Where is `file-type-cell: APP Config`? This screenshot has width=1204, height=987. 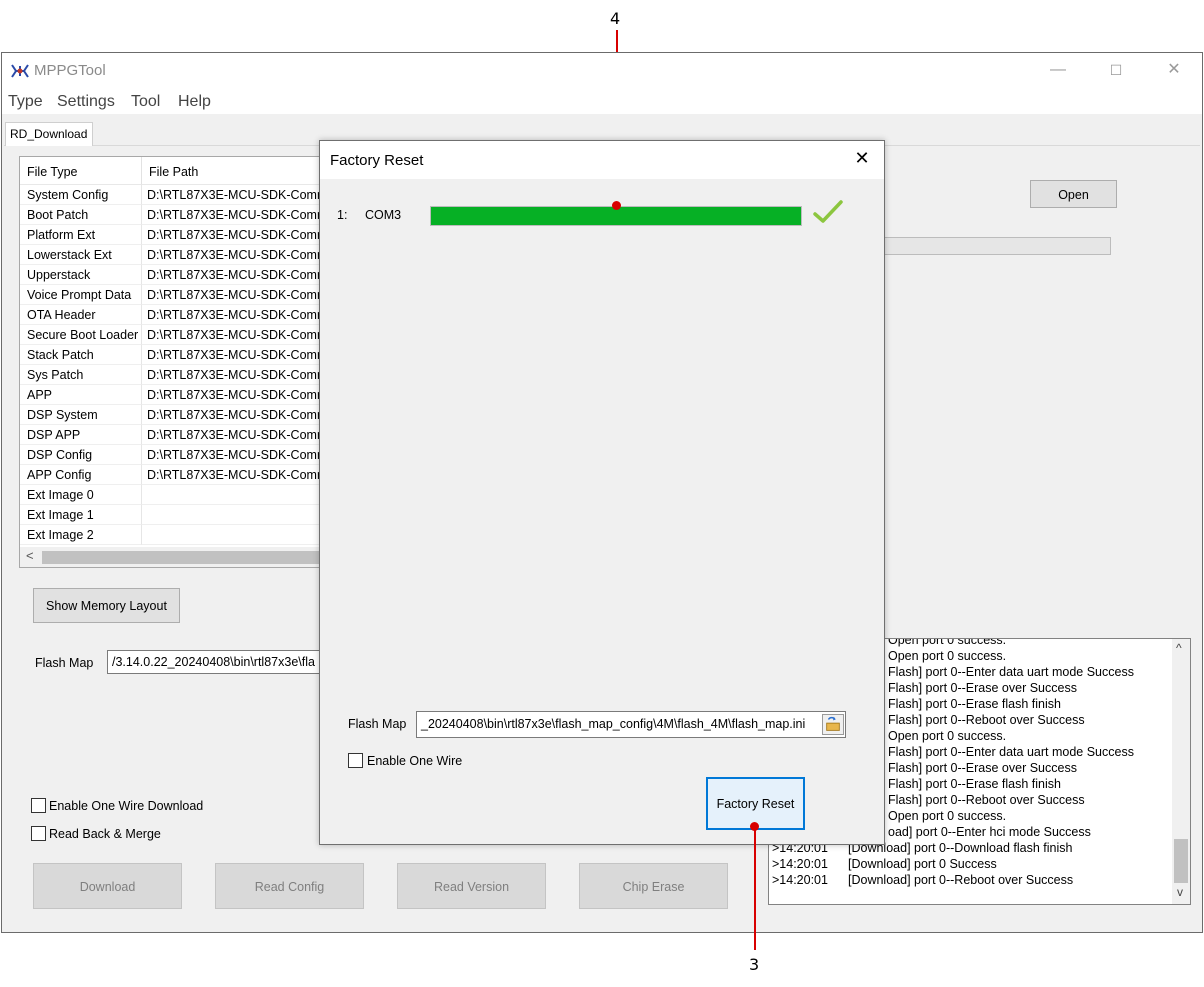 file-type-cell: APP Config is located at coordinates (81, 475).